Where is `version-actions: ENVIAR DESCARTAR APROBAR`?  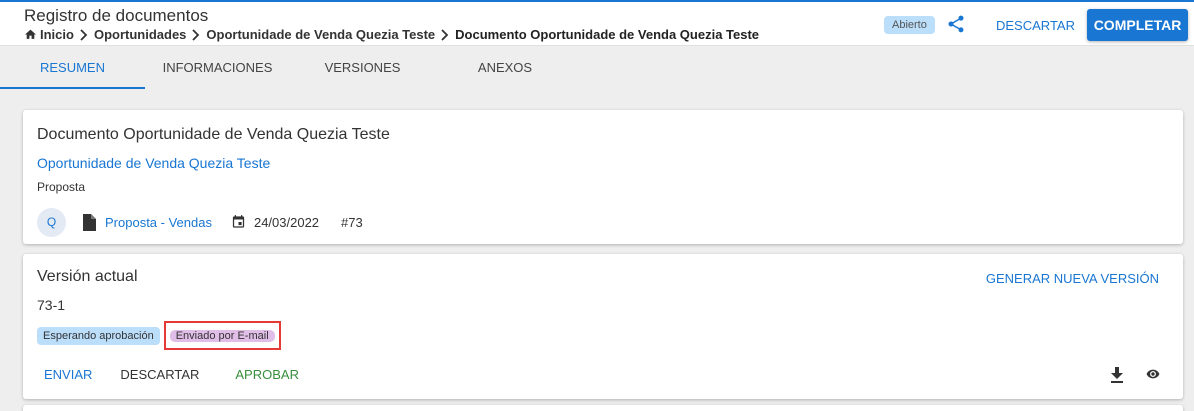
version-actions: ENVIAR DESCARTAR APROBAR is located at coordinates (171, 374).